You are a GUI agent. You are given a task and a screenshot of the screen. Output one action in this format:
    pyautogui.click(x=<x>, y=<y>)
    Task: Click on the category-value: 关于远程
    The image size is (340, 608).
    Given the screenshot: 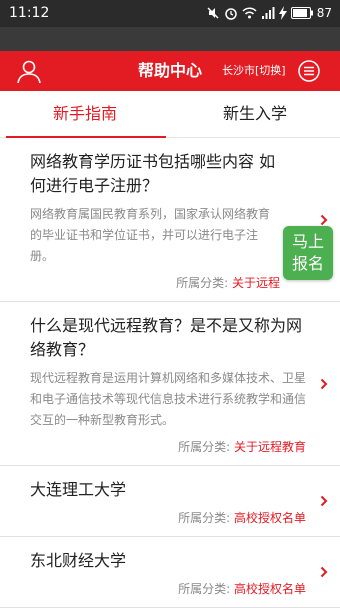 What is the action you would take?
    pyautogui.click(x=255, y=283)
    